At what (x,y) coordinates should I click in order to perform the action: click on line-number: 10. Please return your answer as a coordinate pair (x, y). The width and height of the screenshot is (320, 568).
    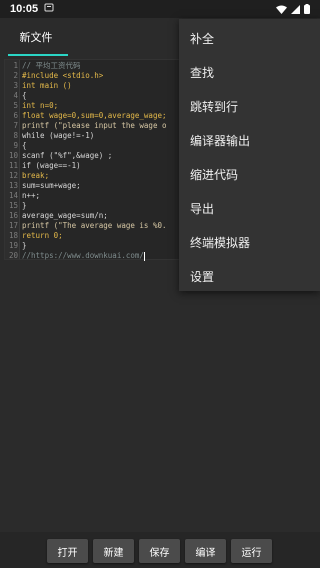
    Looking at the image, I should click on (13, 155).